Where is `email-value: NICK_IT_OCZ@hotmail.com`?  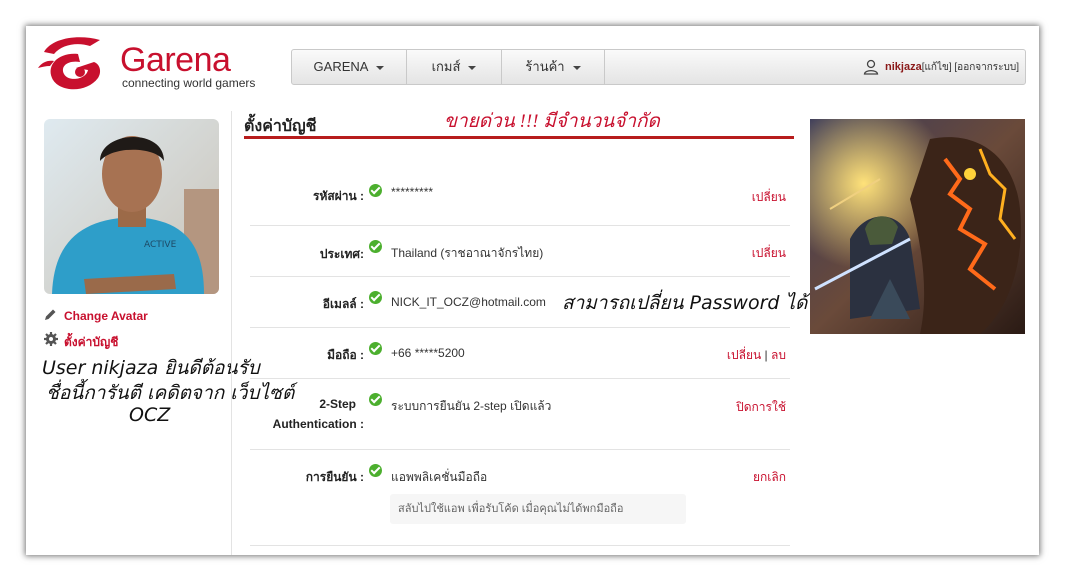 email-value: NICK_IT_OCZ@hotmail.com is located at coordinates (468, 302).